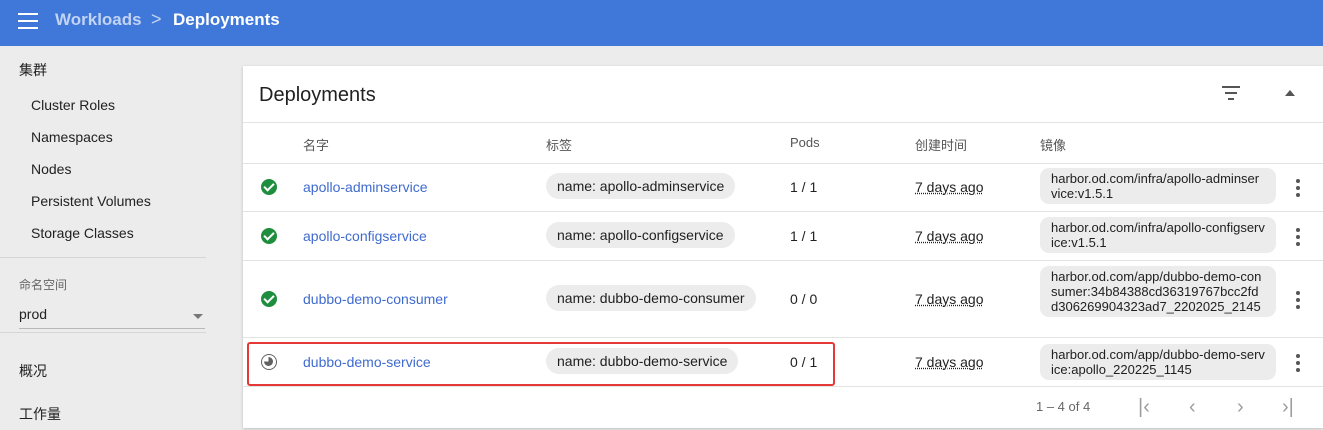  I want to click on sidebar-item-storage-classes: Storage Classes, so click(82, 233).